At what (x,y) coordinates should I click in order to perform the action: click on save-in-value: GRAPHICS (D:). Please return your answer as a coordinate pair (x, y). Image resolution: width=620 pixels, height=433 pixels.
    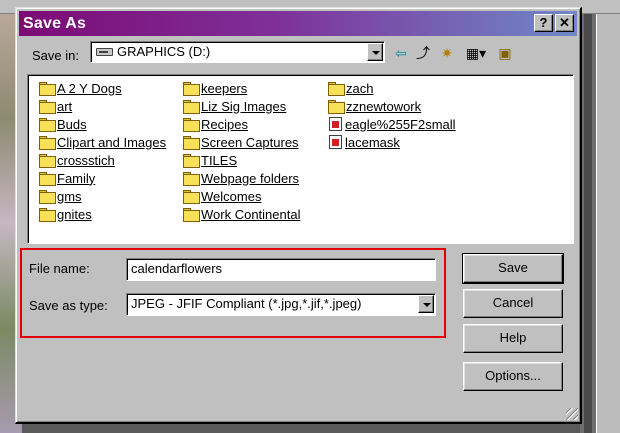
    Looking at the image, I should click on (164, 51).